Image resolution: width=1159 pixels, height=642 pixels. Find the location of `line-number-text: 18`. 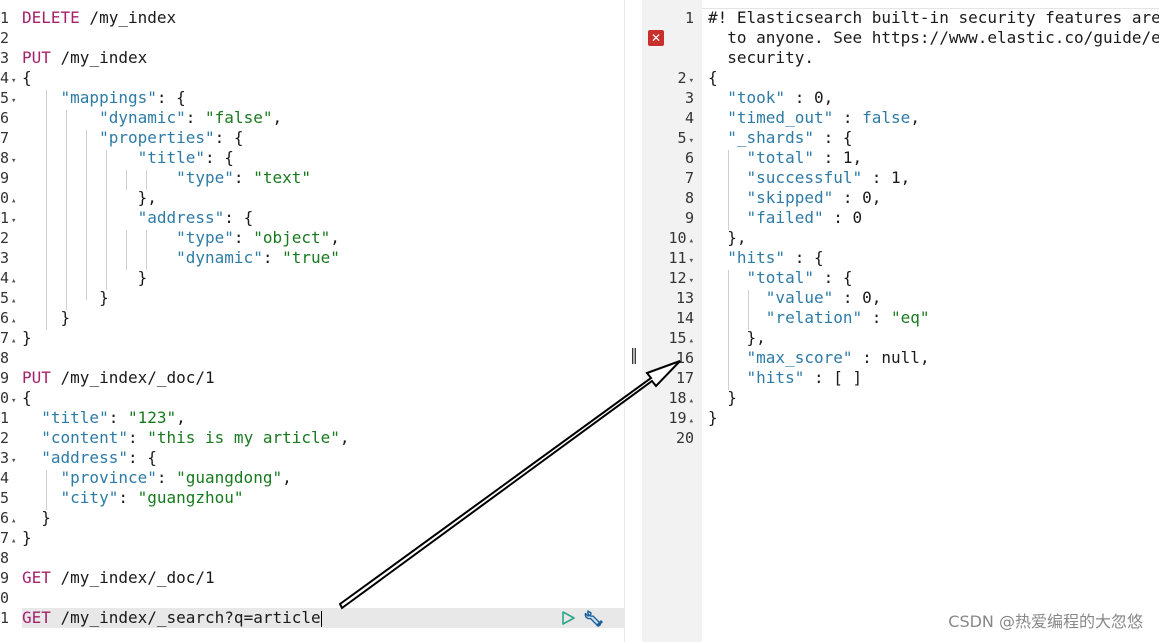

line-number-text: 18 is located at coordinates (677, 398).